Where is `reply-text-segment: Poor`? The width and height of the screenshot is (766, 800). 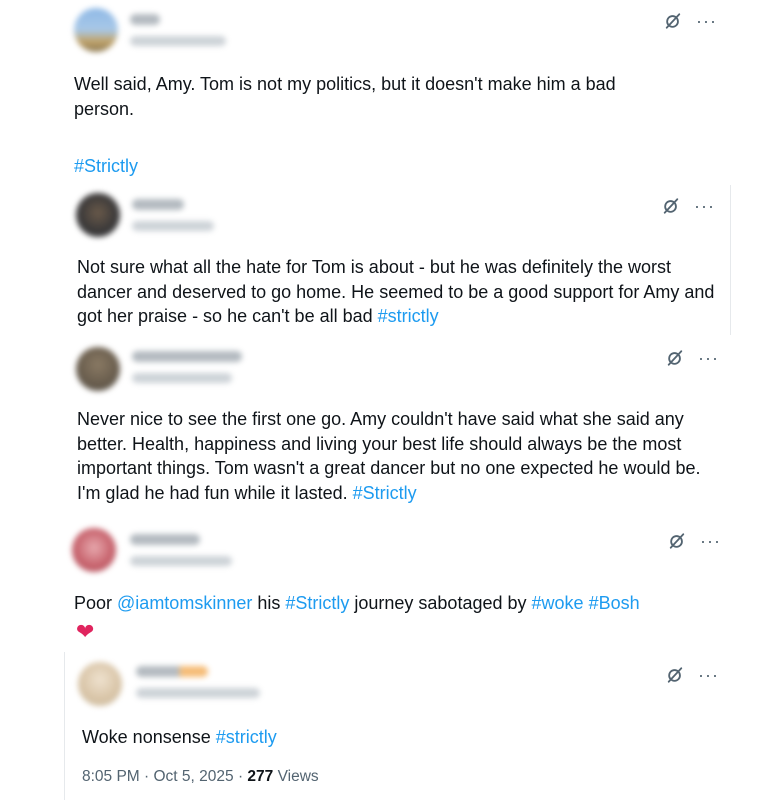
reply-text-segment: Poor is located at coordinates (96, 603).